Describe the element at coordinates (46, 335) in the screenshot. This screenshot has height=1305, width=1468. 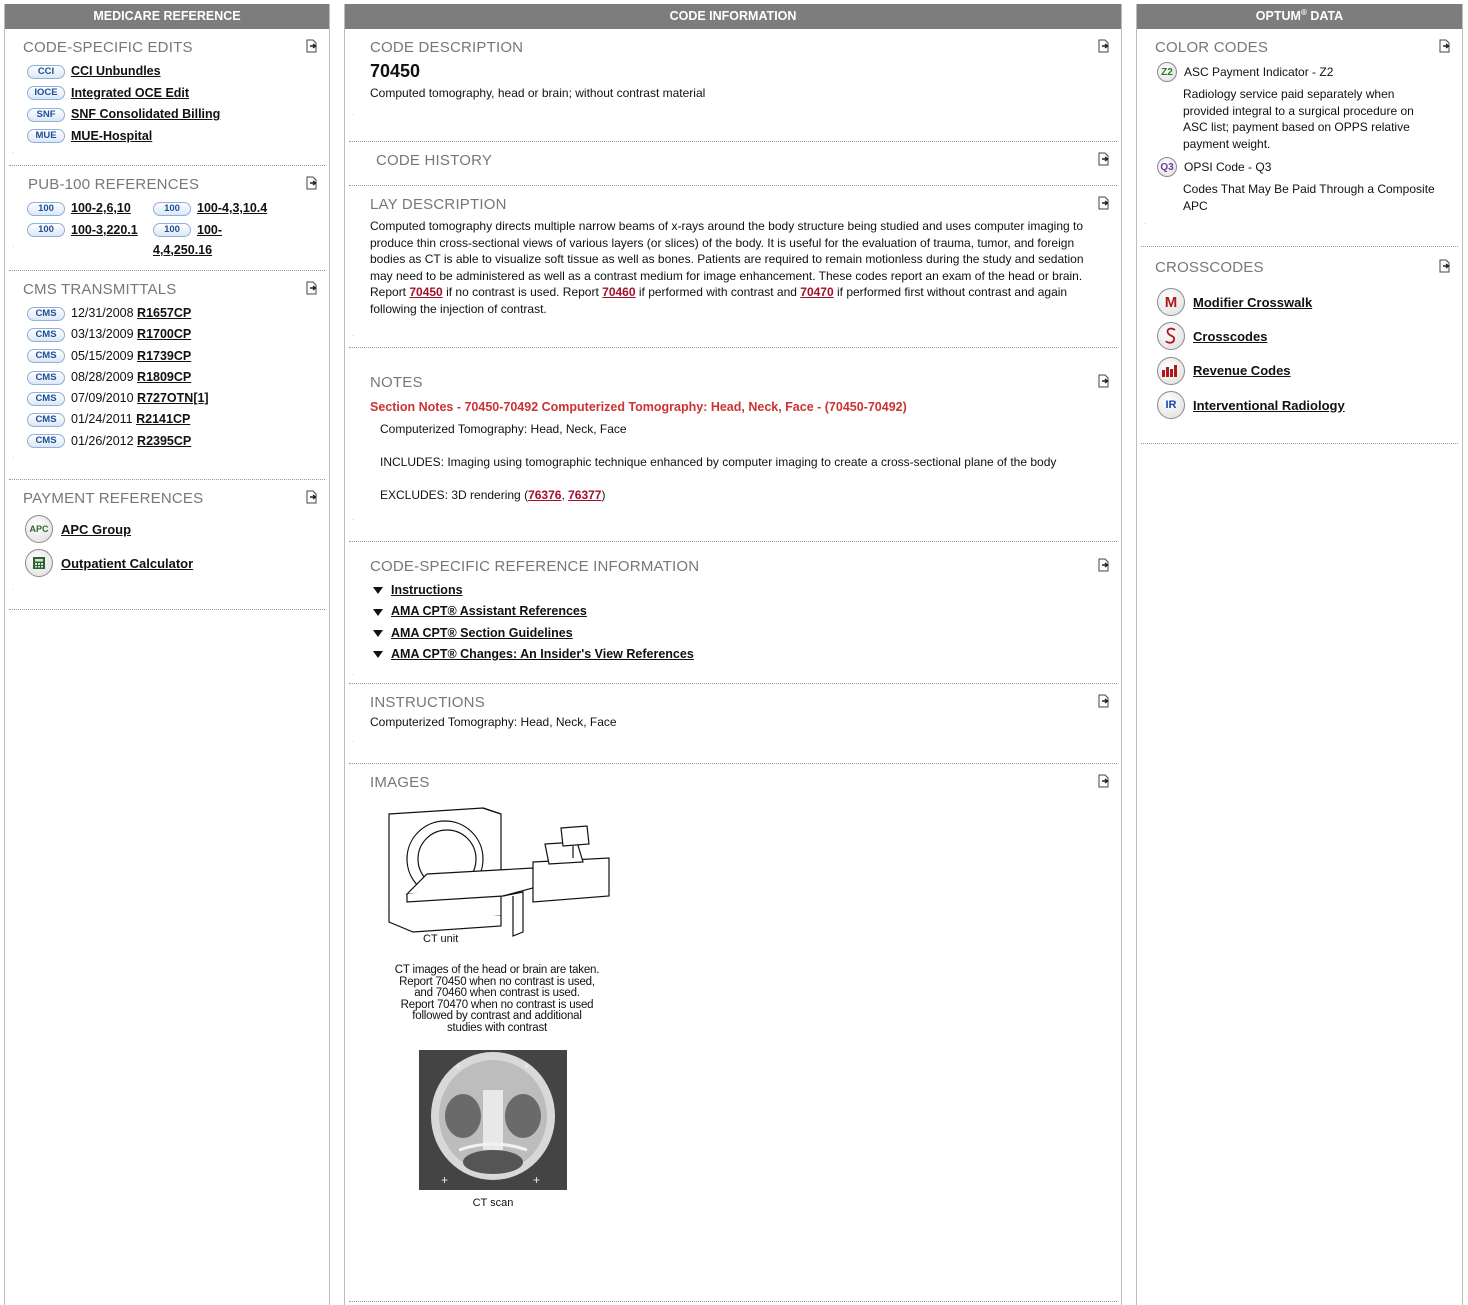
I see `cms-badge: CMS` at that location.